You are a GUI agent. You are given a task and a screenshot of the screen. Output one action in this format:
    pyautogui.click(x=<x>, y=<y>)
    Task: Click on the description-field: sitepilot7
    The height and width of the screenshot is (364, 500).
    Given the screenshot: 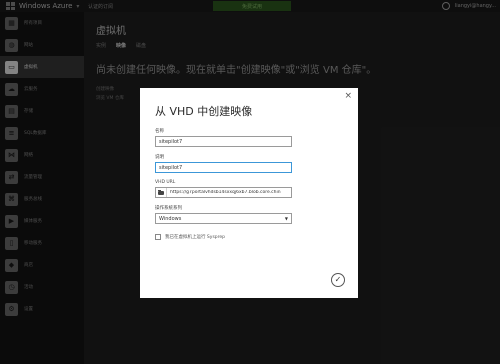 What is the action you would take?
    pyautogui.click(x=223, y=167)
    